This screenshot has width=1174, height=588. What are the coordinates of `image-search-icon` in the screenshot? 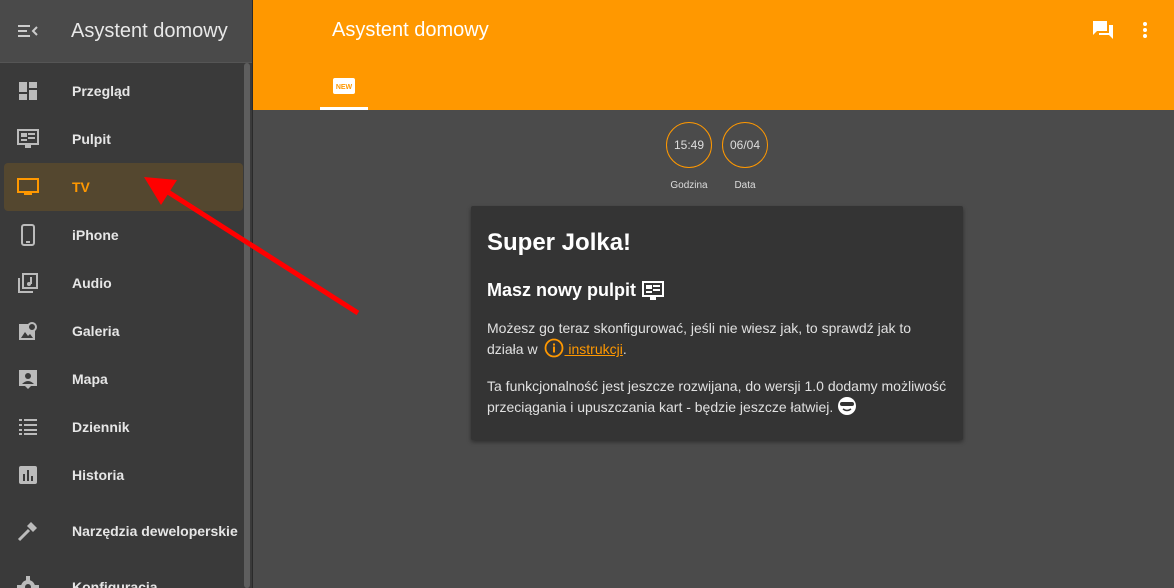 It's located at (28, 331).